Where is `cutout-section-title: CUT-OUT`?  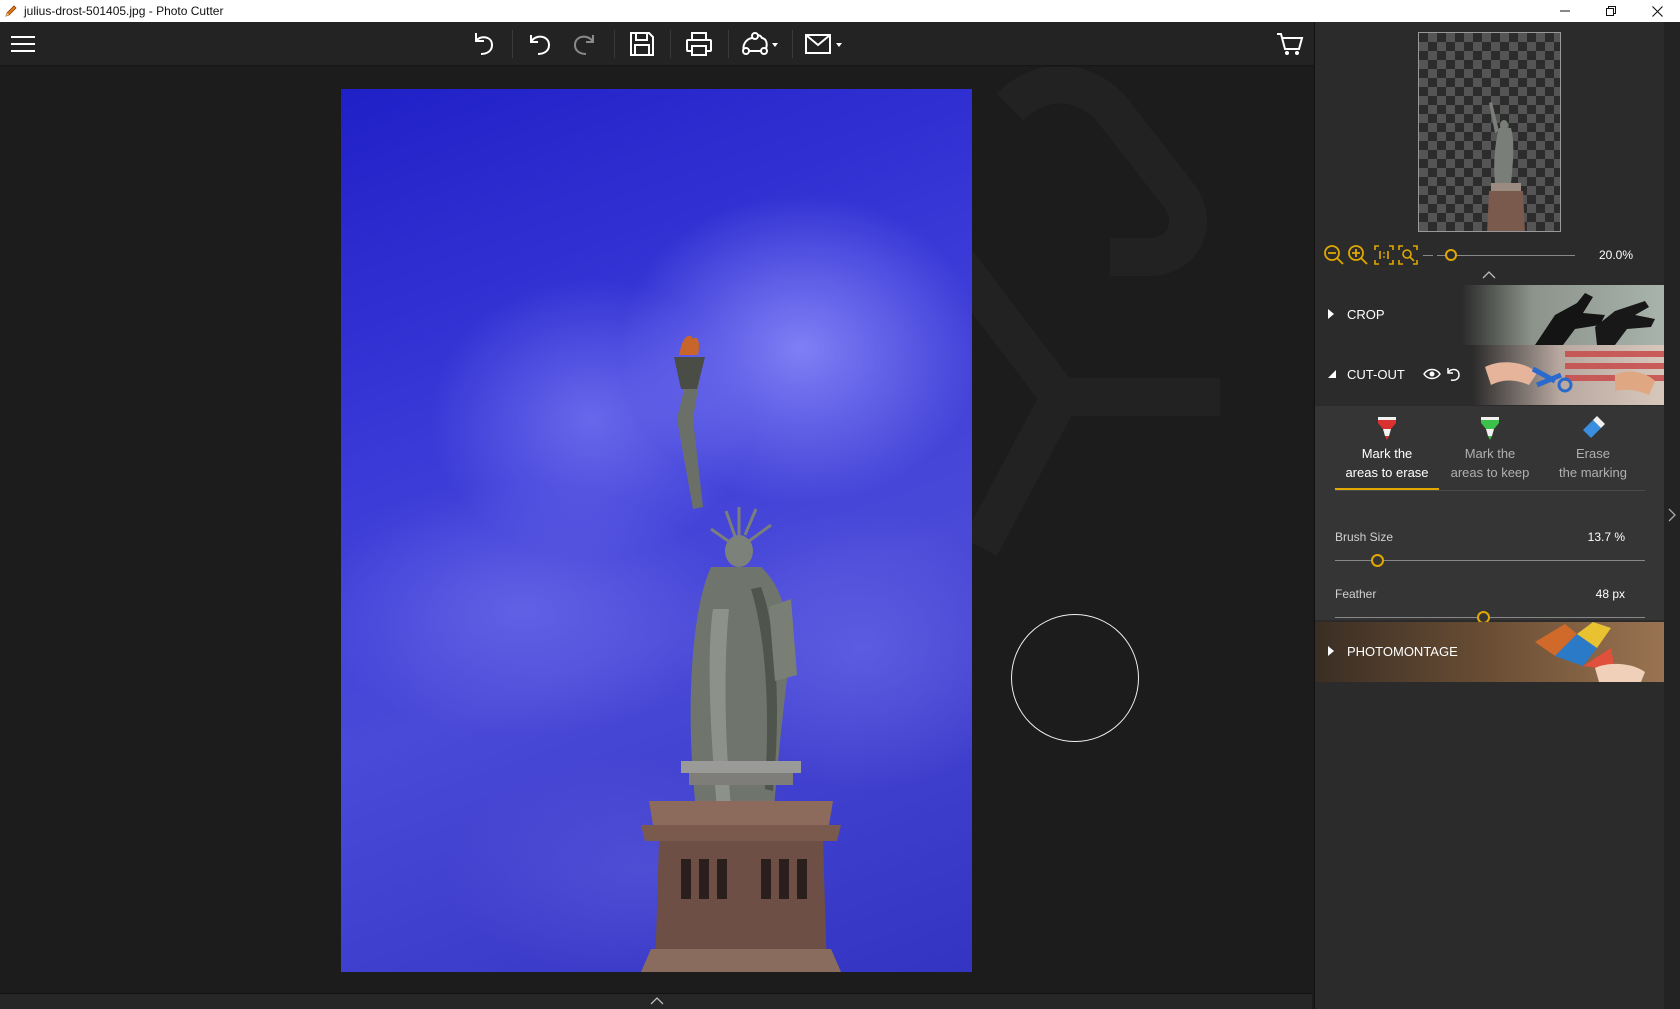 cutout-section-title: CUT-OUT is located at coordinates (1376, 374).